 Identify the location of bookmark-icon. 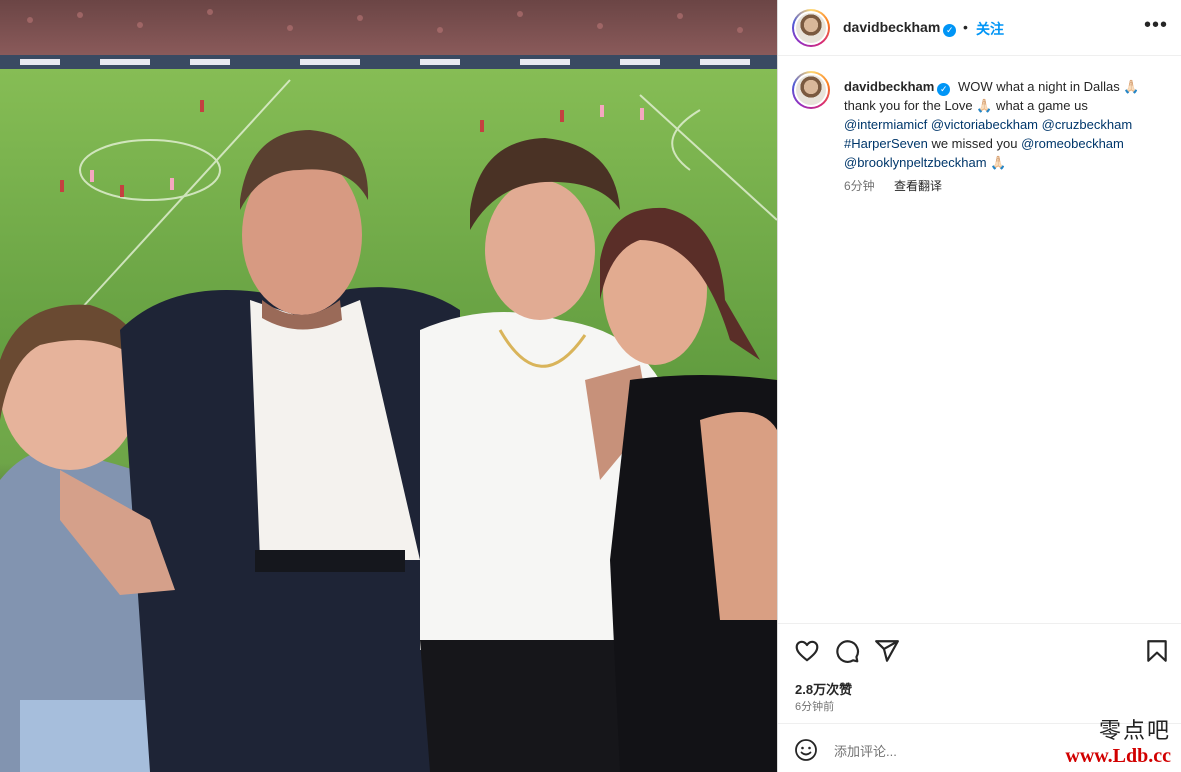
(1157, 651).